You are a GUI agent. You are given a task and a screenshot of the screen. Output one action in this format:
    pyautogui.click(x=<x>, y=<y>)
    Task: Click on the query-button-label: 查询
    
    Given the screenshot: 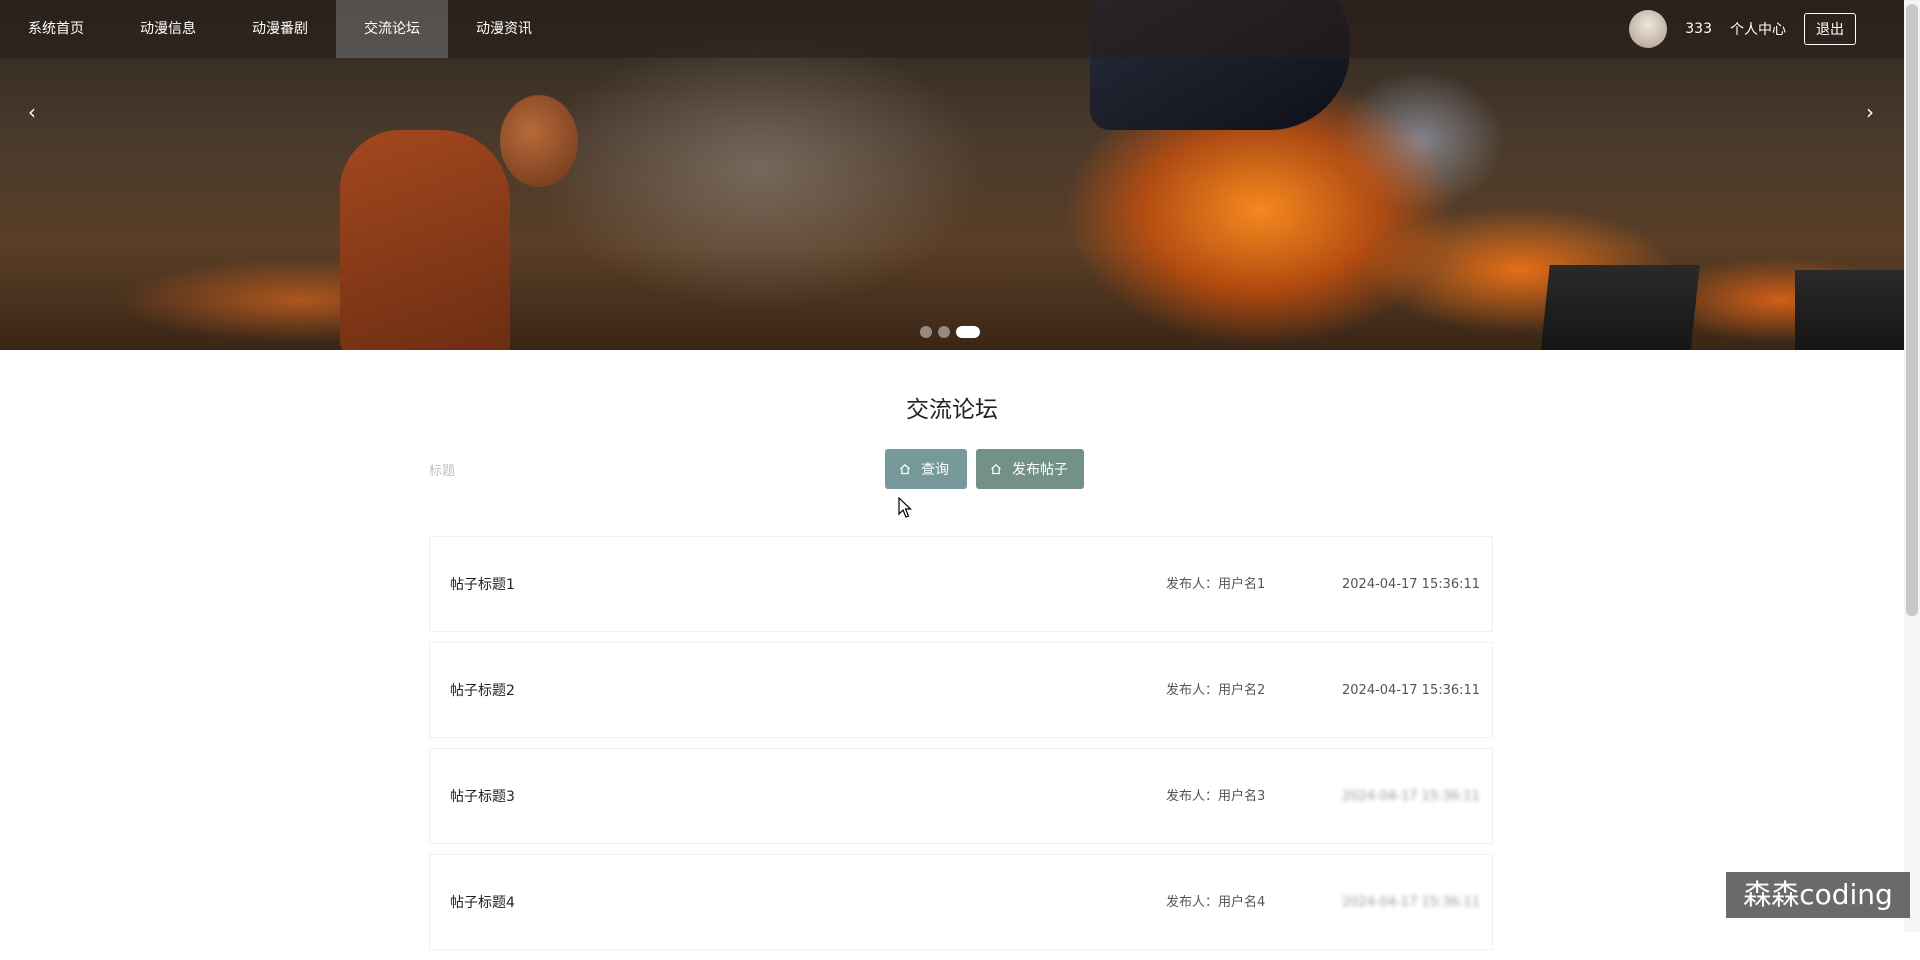 What is the action you would take?
    pyautogui.click(x=935, y=470)
    